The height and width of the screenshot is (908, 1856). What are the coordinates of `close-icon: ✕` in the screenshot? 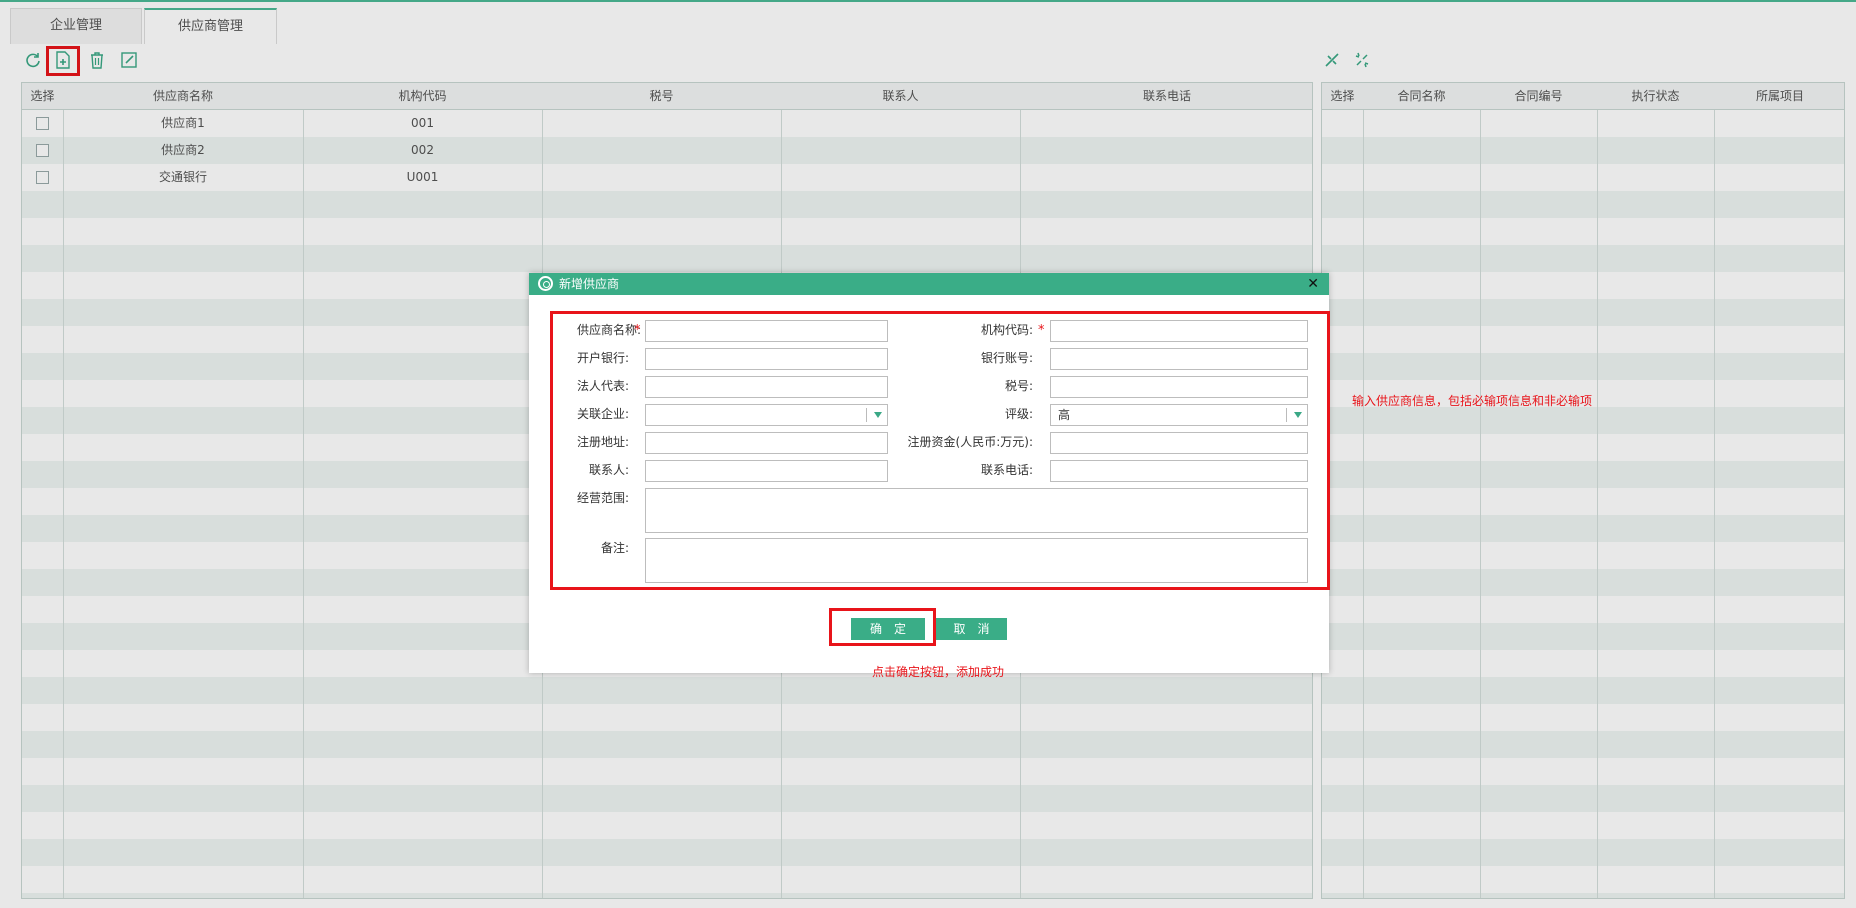 It's located at (1313, 284).